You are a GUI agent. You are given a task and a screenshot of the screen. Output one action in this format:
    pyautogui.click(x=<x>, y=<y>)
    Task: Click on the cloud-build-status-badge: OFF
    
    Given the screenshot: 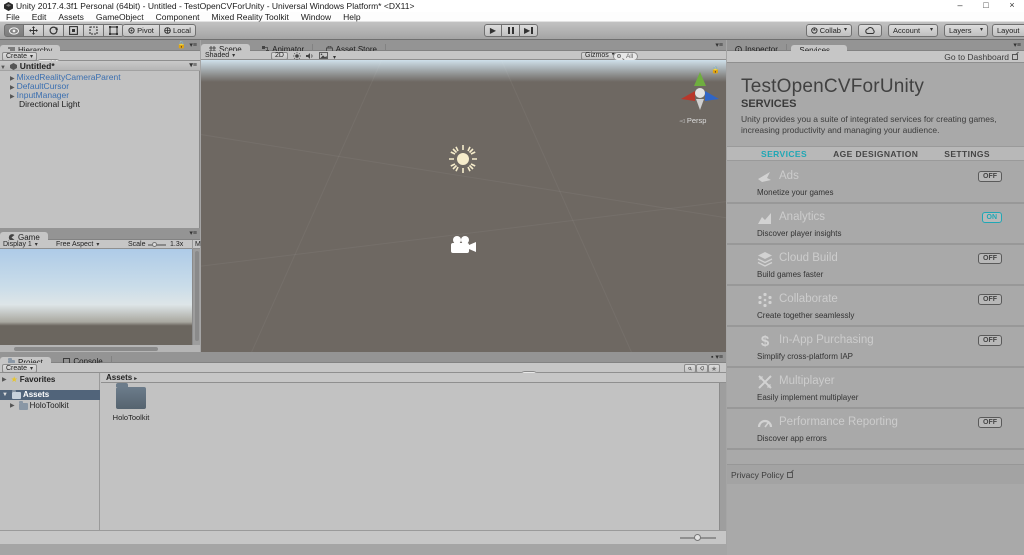 What is the action you would take?
    pyautogui.click(x=990, y=258)
    